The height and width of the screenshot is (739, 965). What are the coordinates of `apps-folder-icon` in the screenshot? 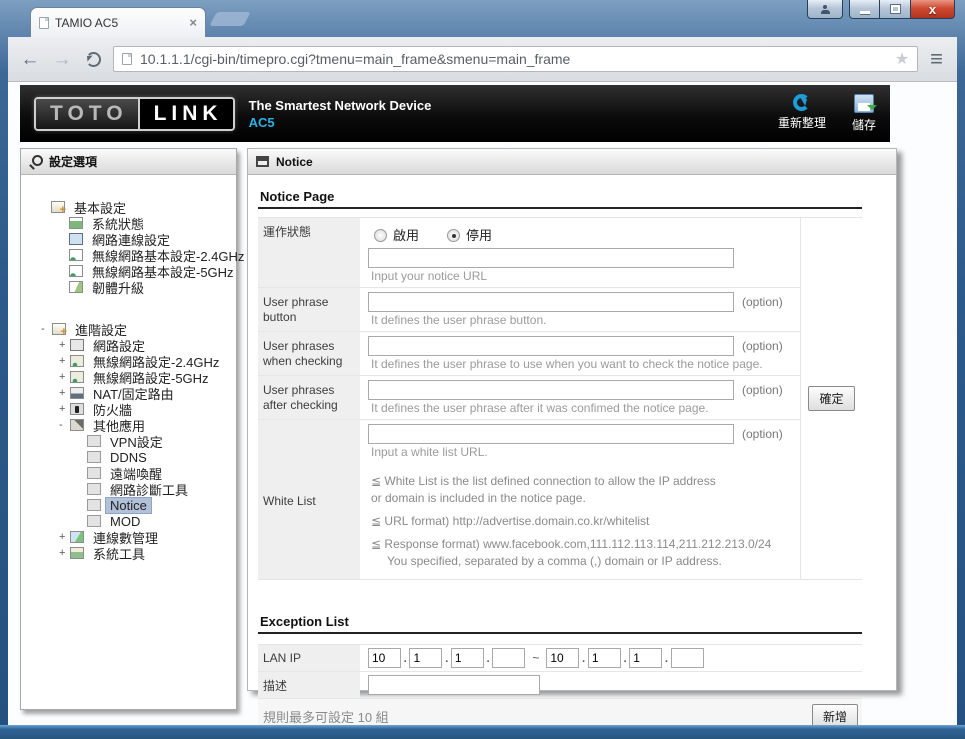 It's located at (77, 425).